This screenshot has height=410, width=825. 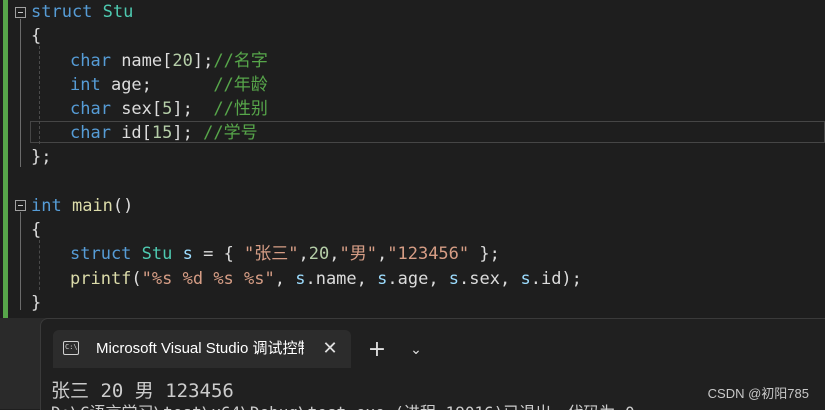 What do you see at coordinates (142, 391) in the screenshot?
I see `console-output-line: 张三 20 男 123456` at bounding box center [142, 391].